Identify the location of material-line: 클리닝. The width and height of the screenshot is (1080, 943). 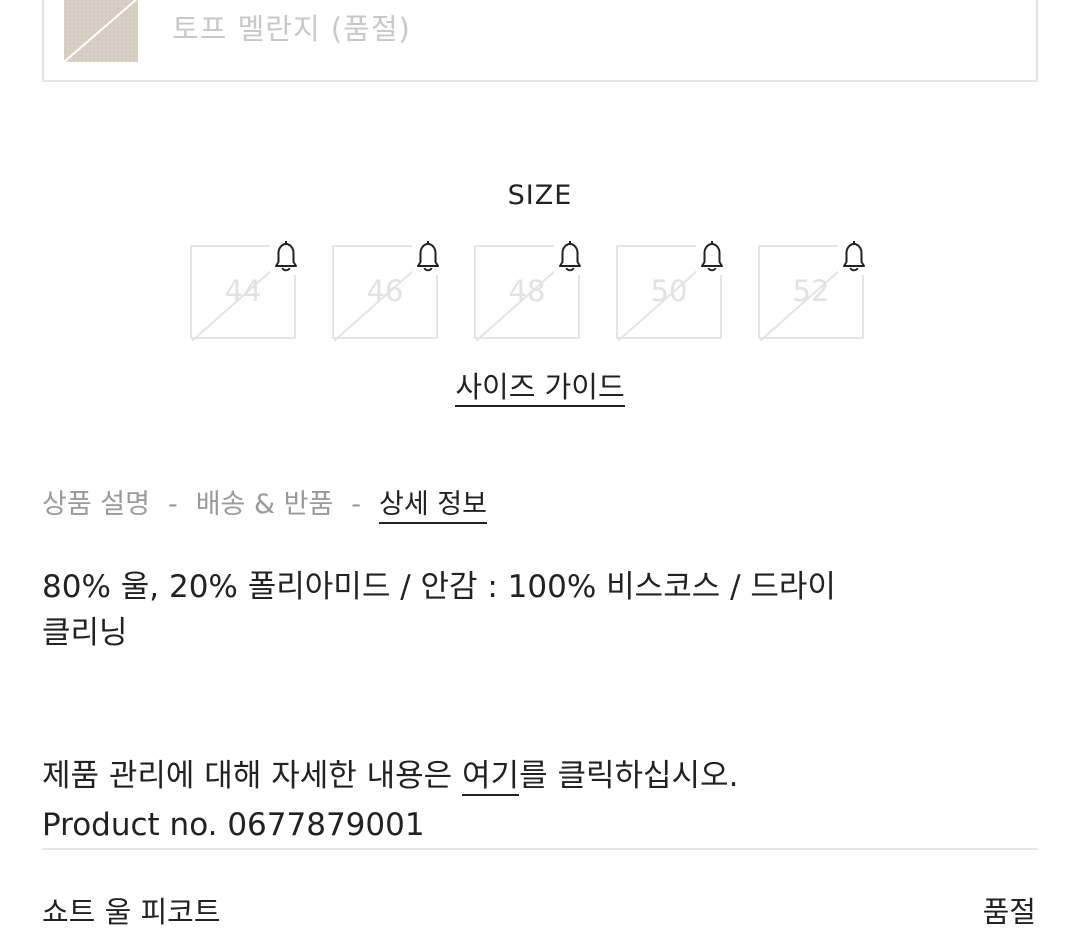
(85, 633).